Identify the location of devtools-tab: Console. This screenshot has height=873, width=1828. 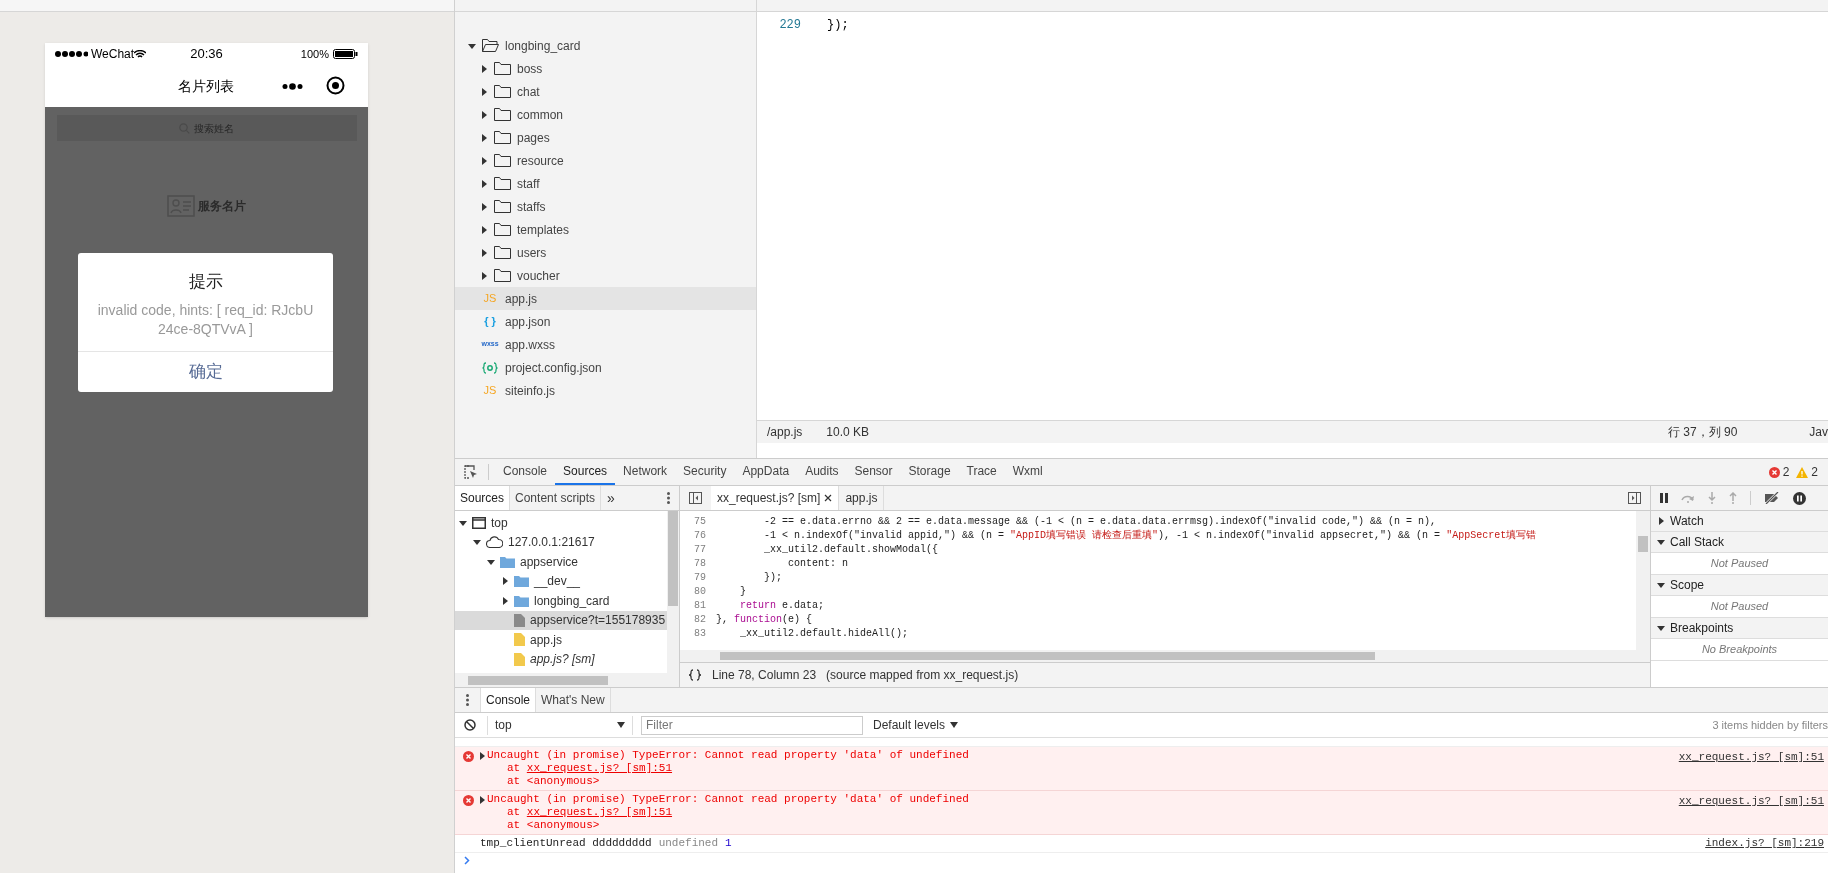
(525, 472).